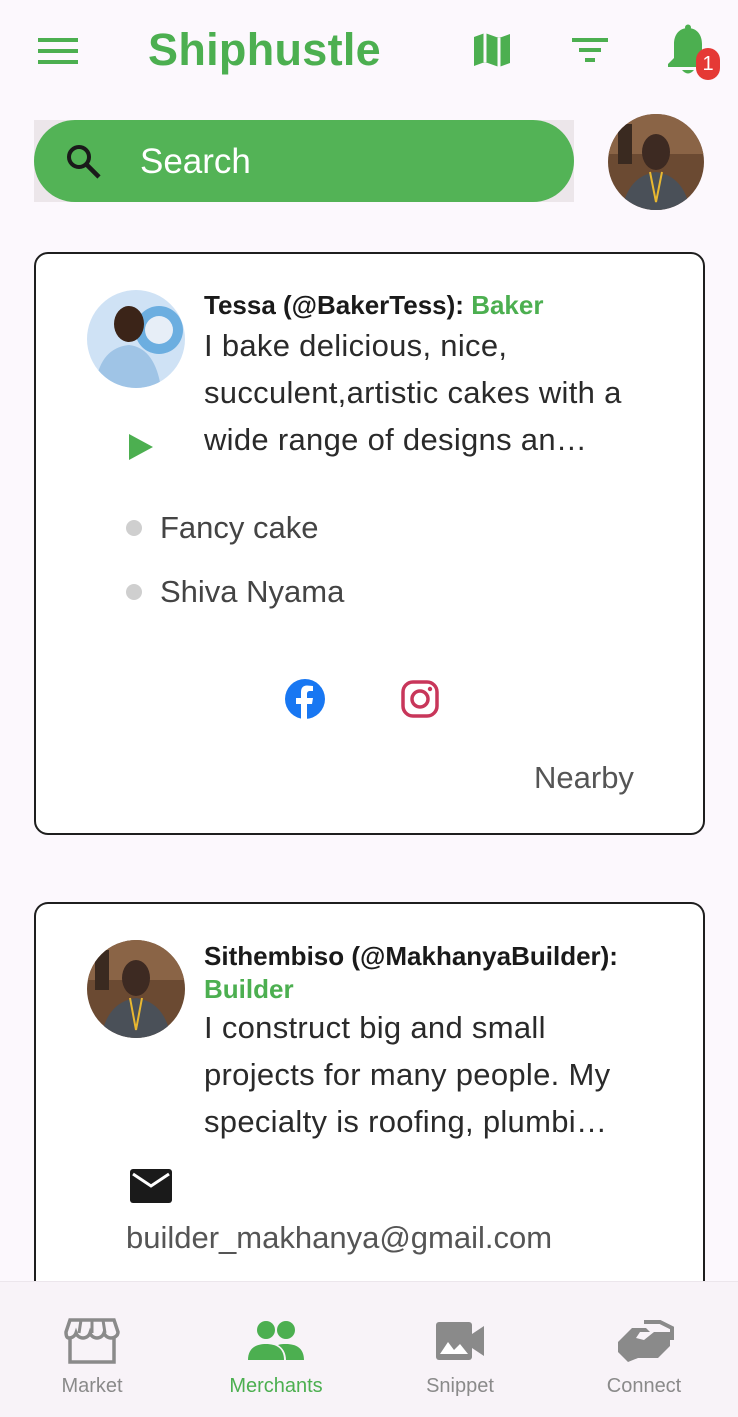 The height and width of the screenshot is (1417, 738). I want to click on email-icon, so click(151, 1186).